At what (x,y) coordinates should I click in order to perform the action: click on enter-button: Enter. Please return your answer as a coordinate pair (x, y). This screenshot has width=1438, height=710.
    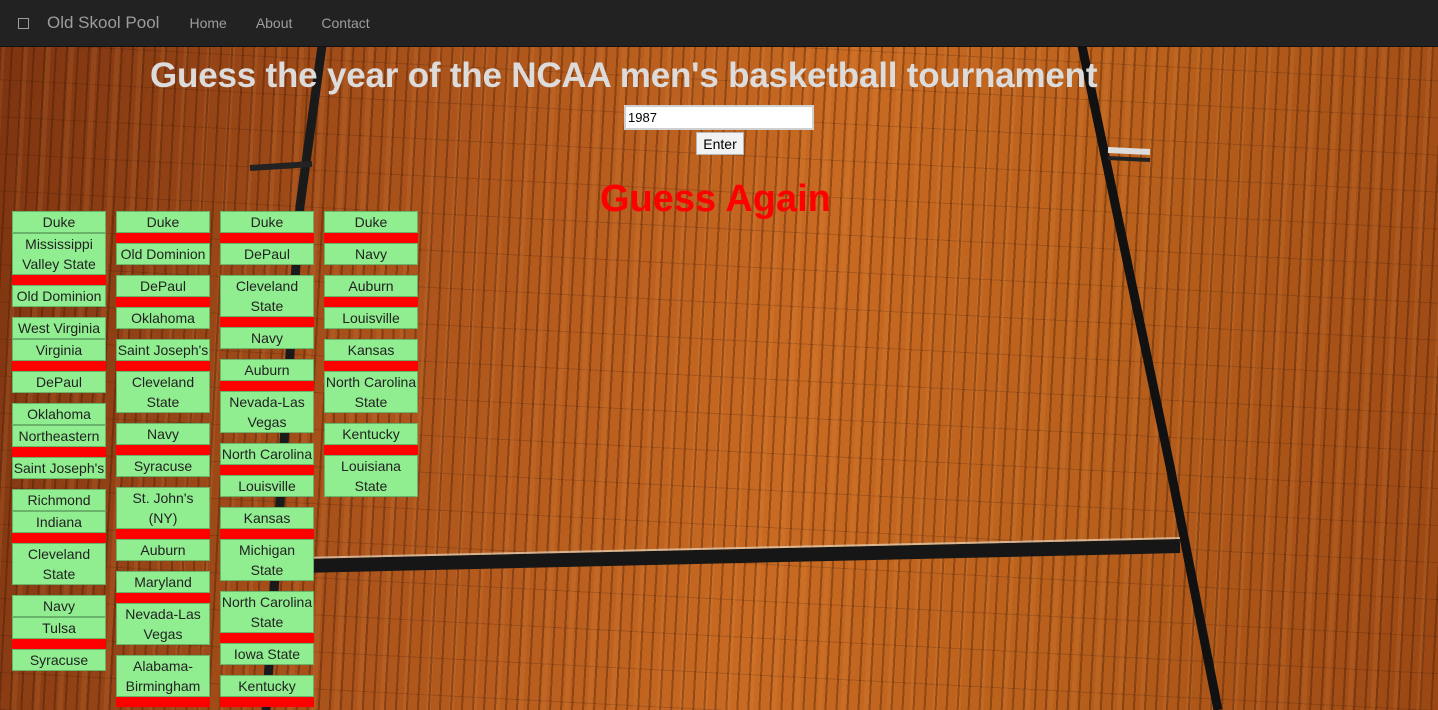
    Looking at the image, I should click on (720, 143).